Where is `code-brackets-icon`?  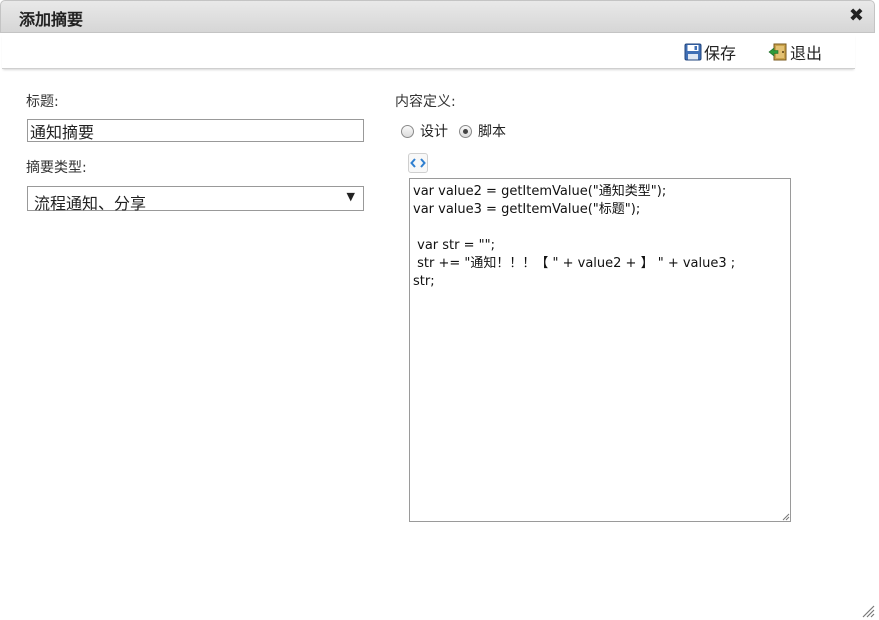
code-brackets-icon is located at coordinates (418, 163).